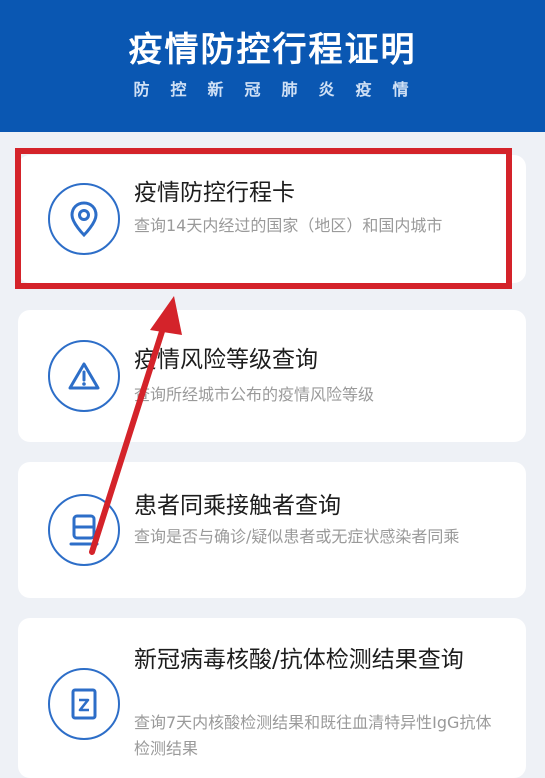  Describe the element at coordinates (84, 376) in the screenshot. I see `warning-triangle-icon` at that location.